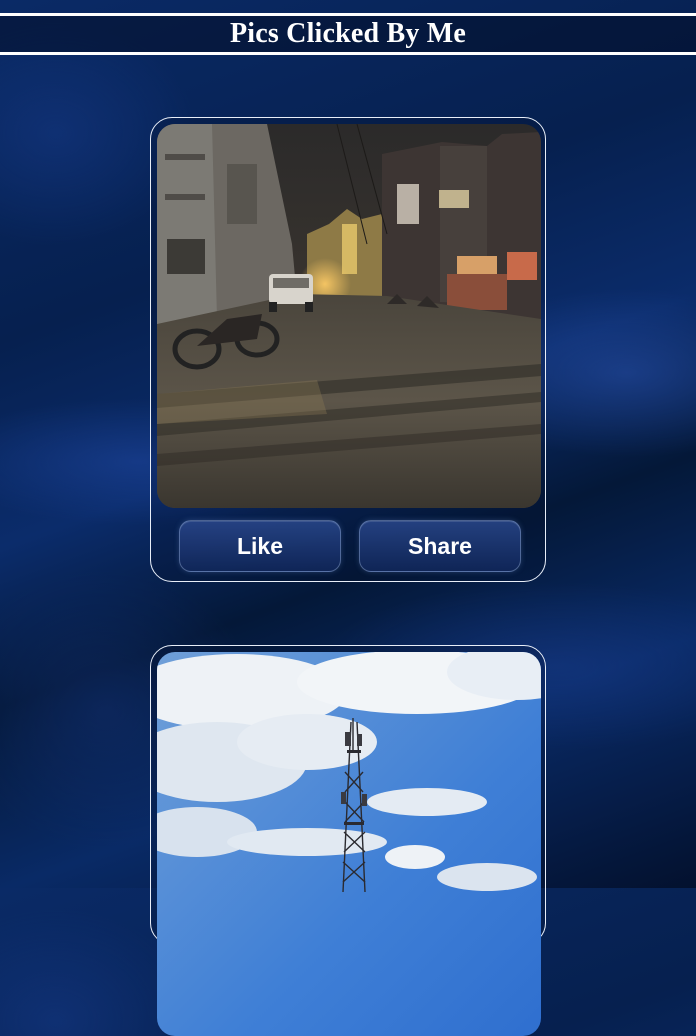 This screenshot has width=696, height=1036. What do you see at coordinates (440, 546) in the screenshot?
I see `share-button: Share` at bounding box center [440, 546].